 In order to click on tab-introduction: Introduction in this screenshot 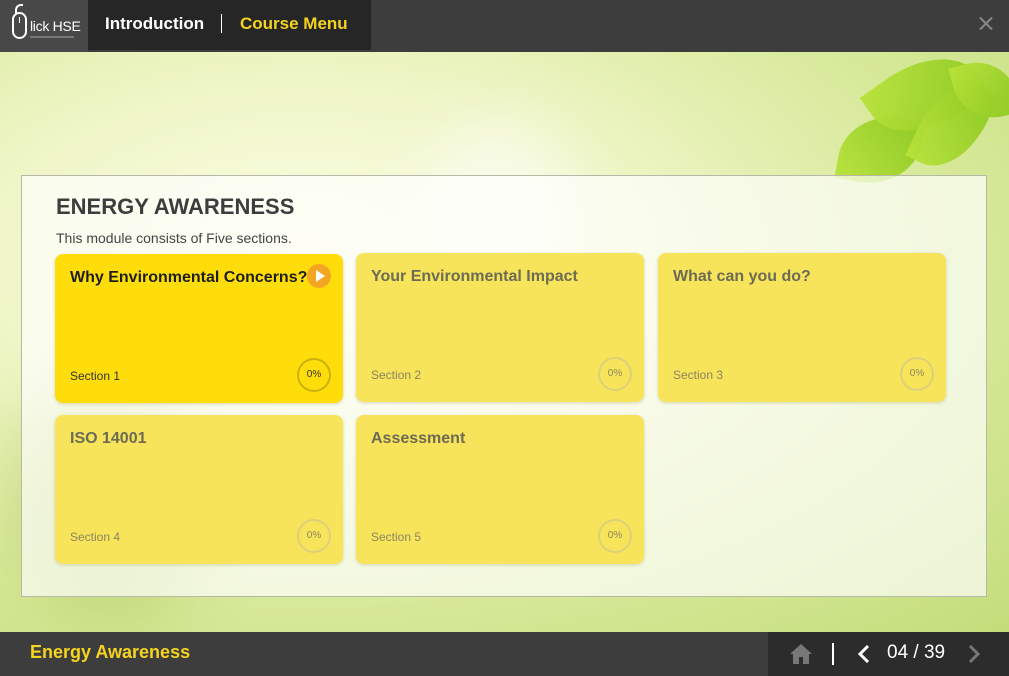, I will do `click(154, 24)`.